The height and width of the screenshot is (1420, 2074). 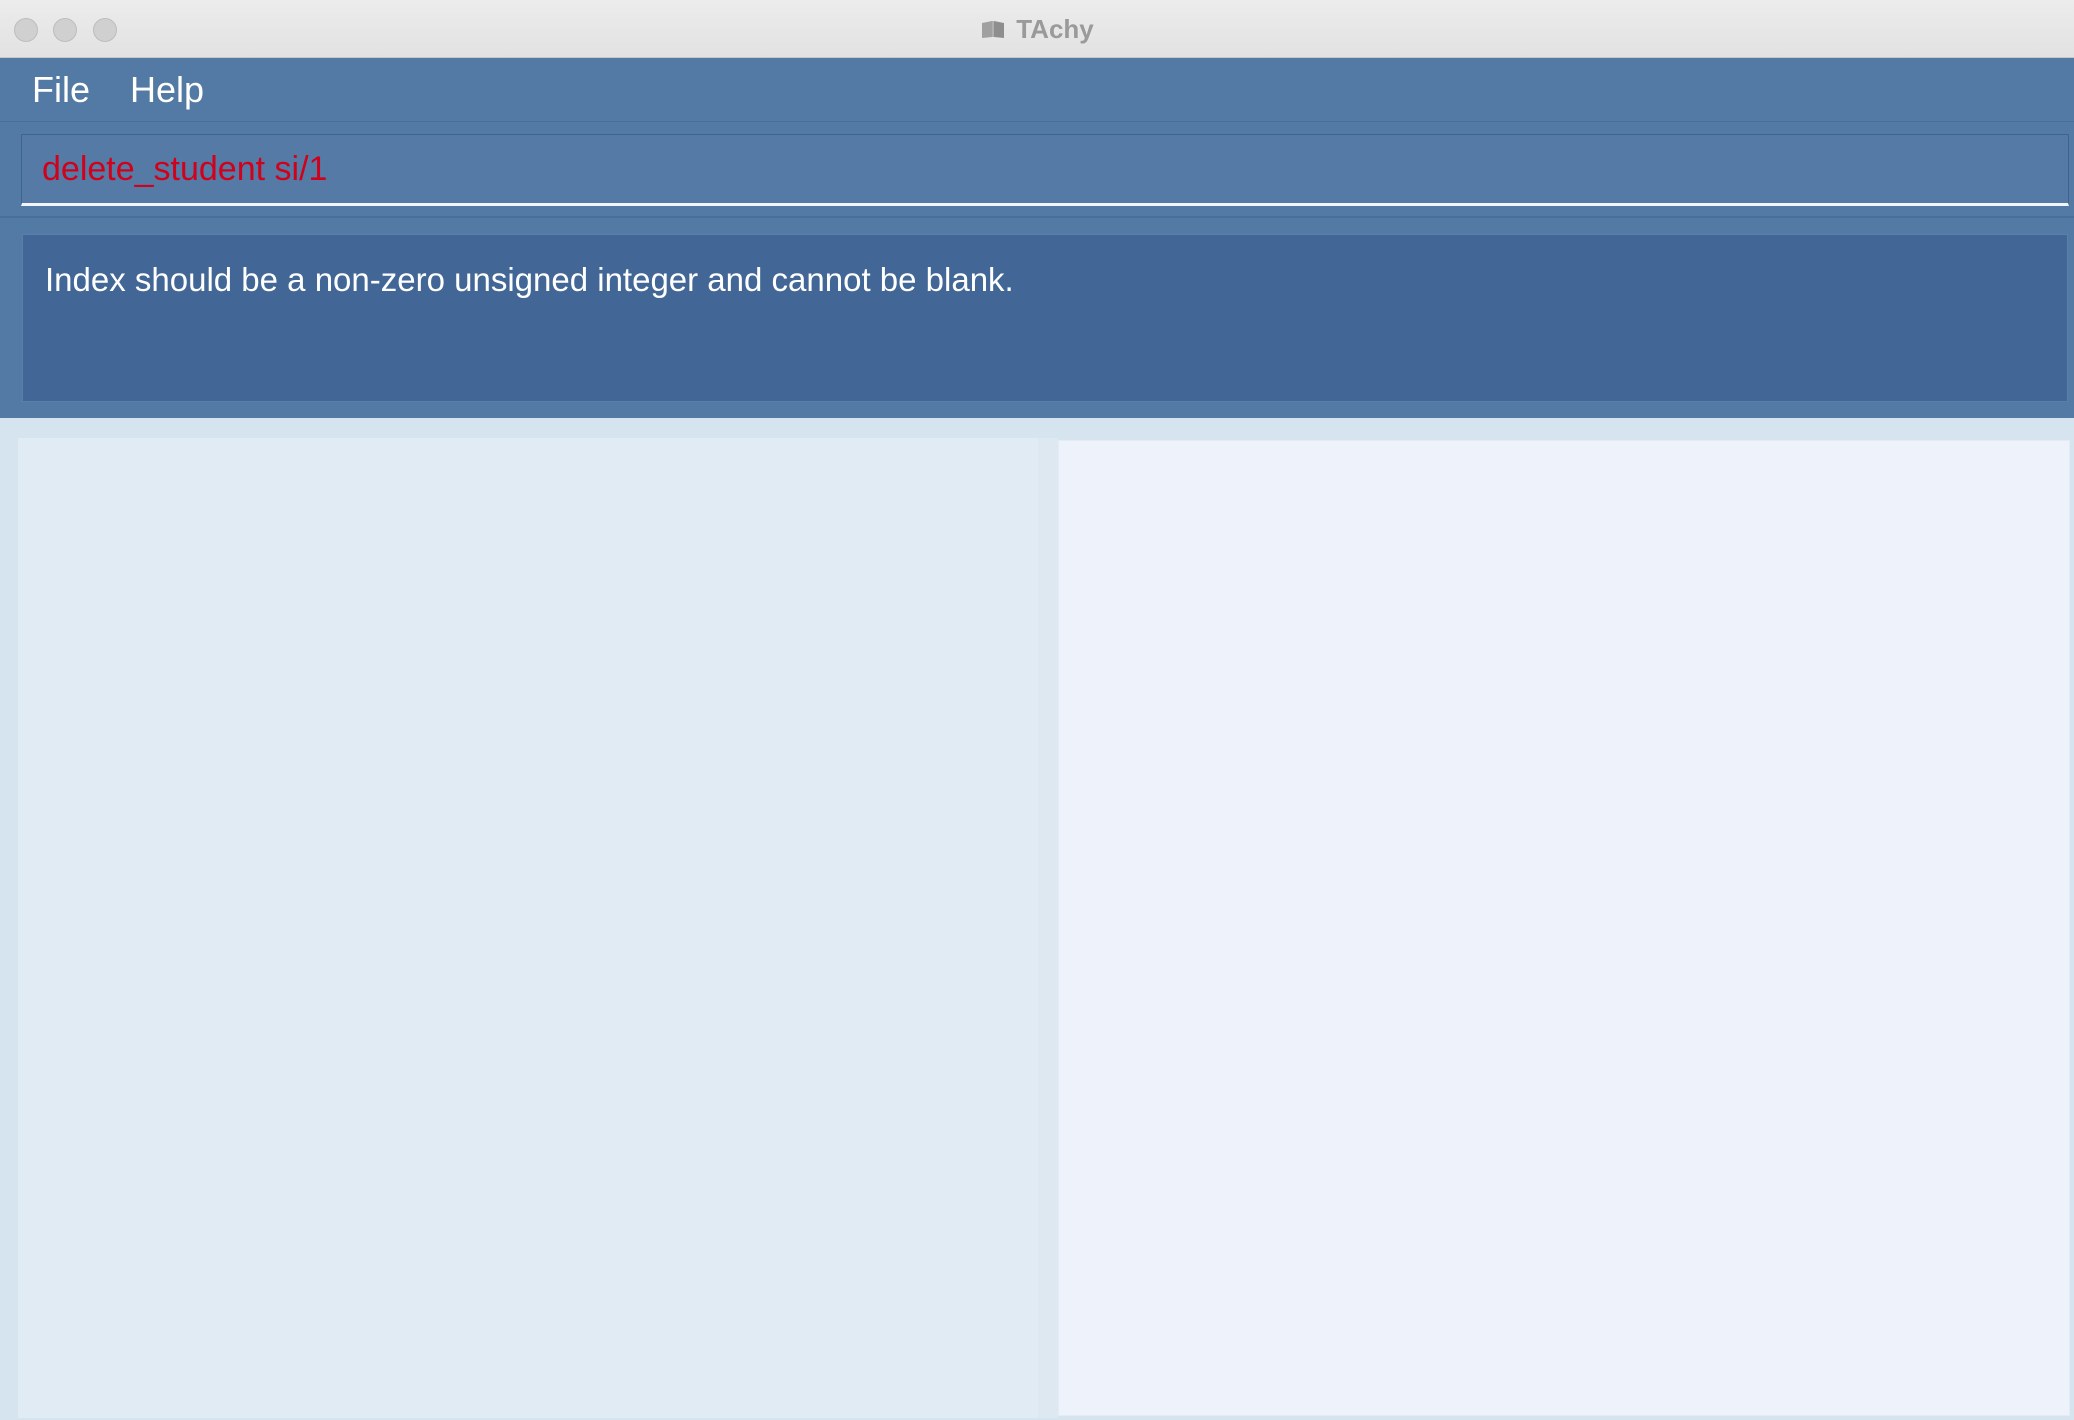 I want to click on window-title-group: TAchy, so click(x=1037, y=29).